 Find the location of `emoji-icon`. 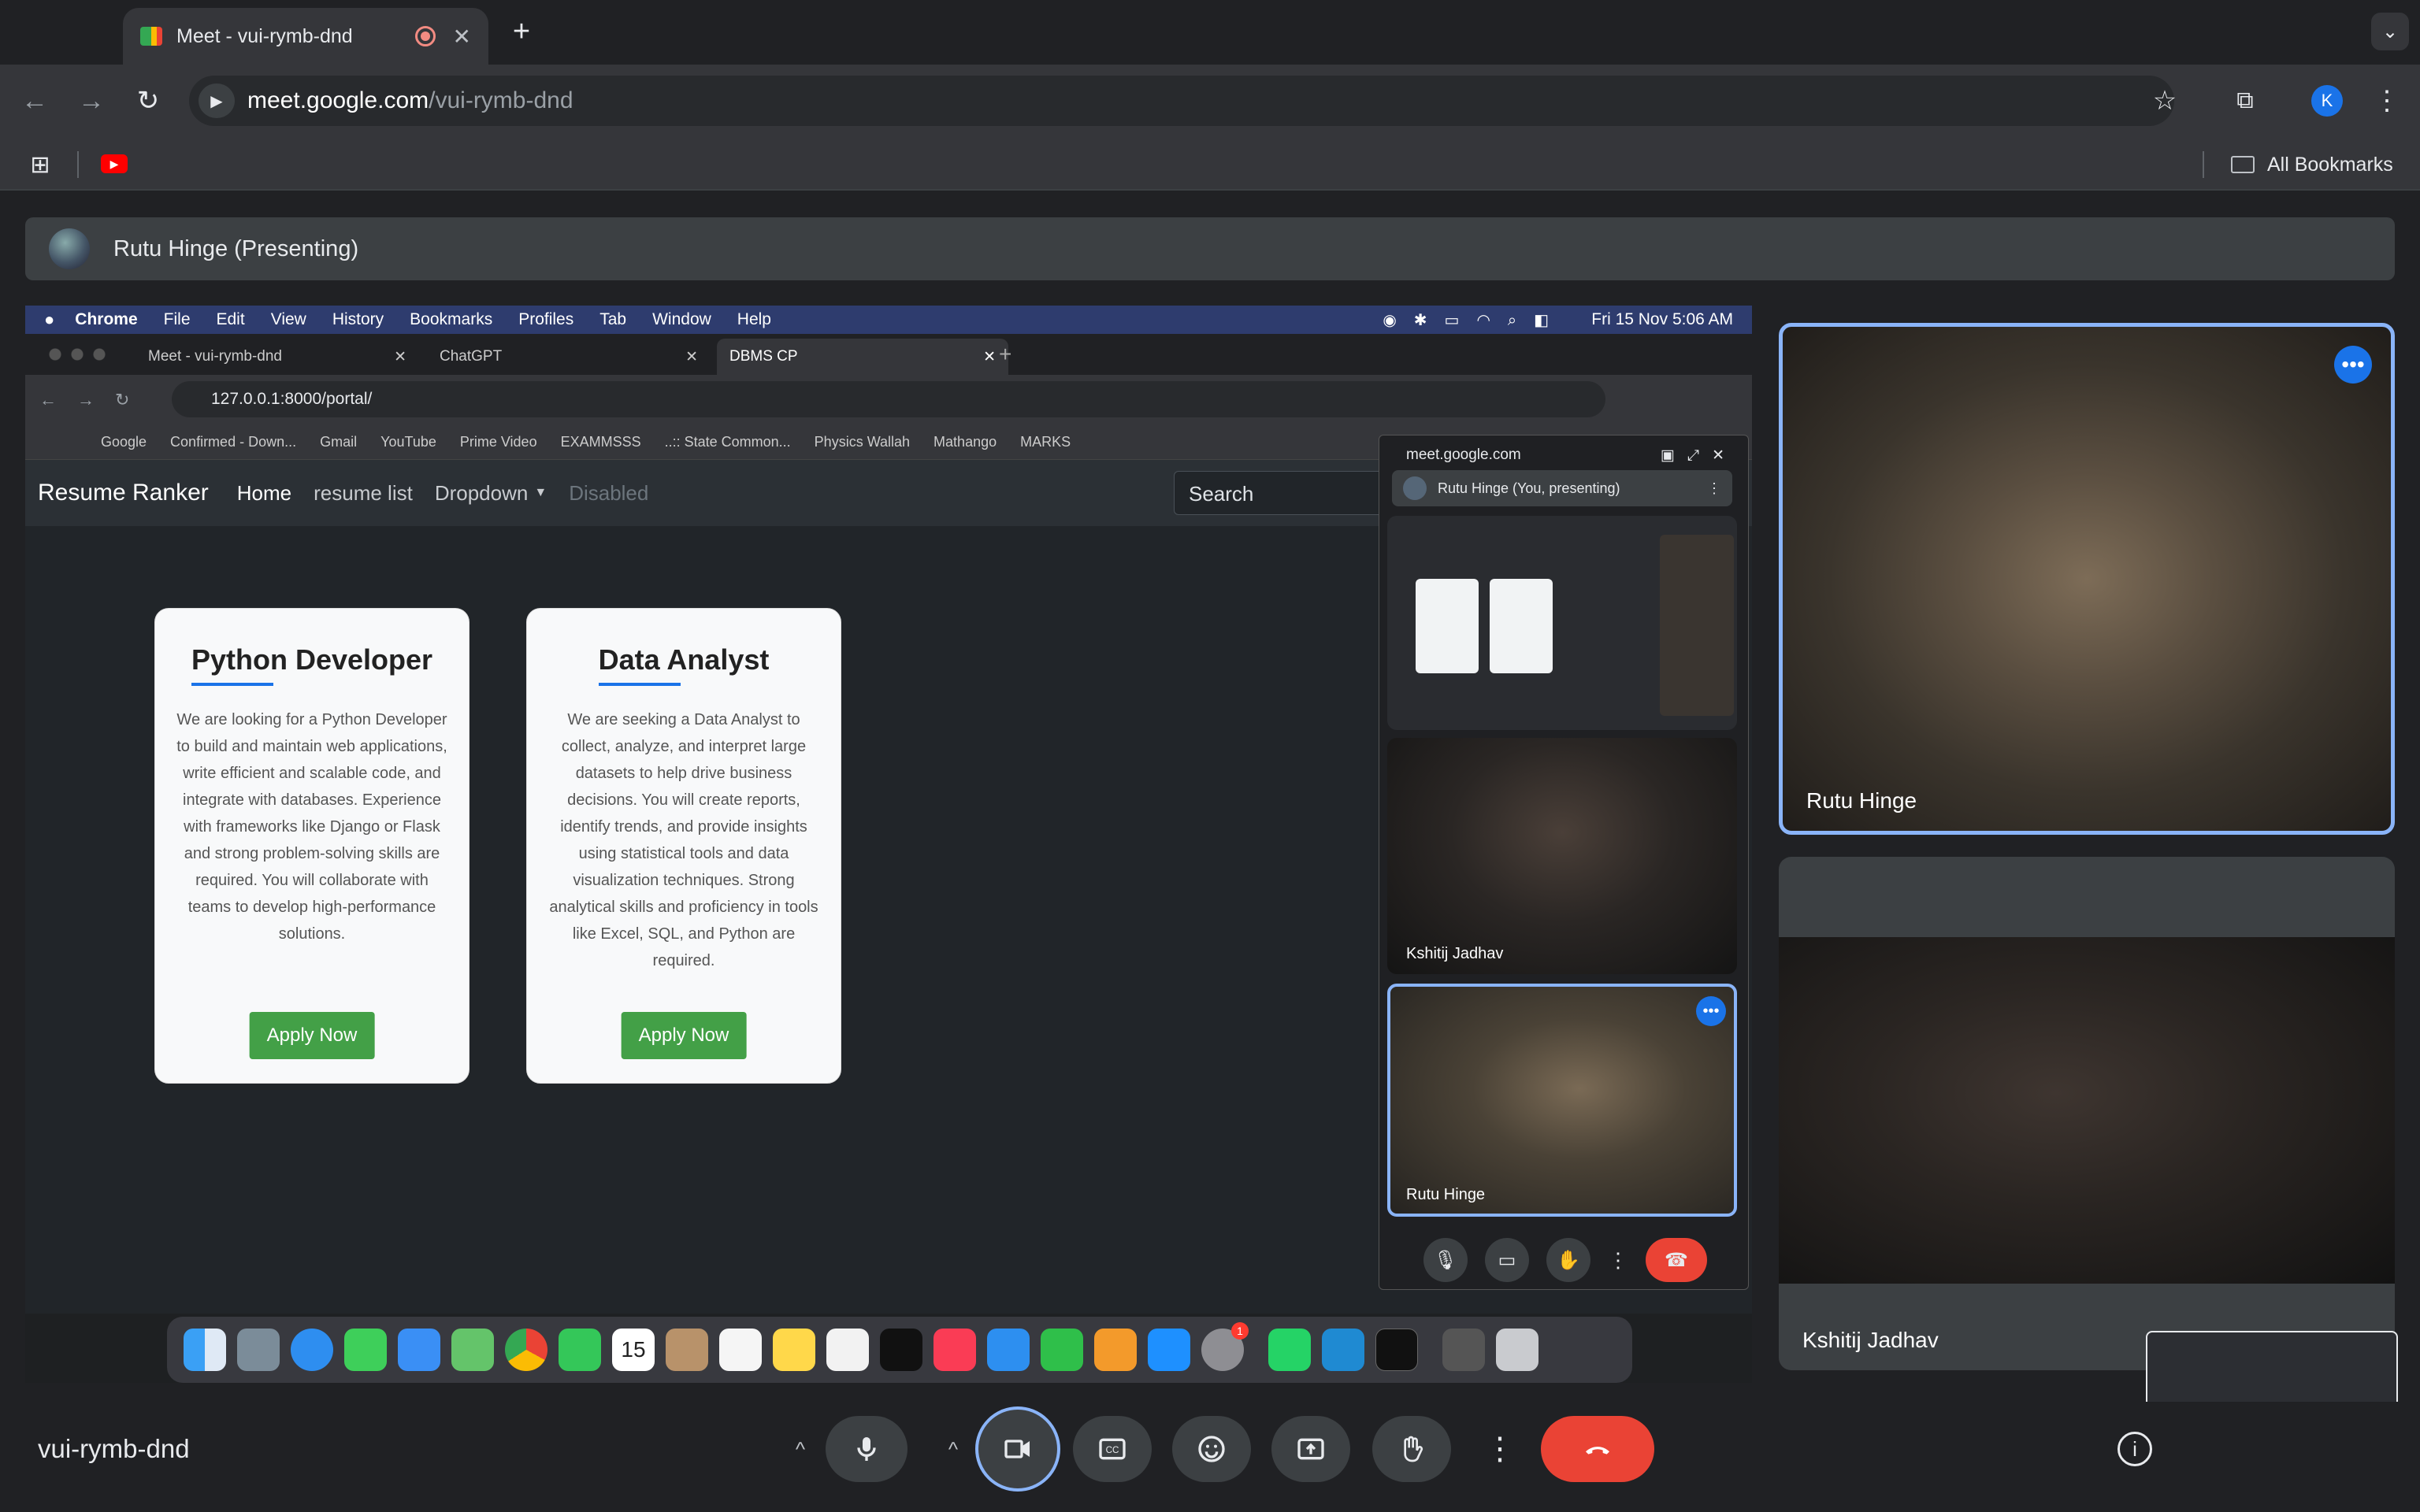

emoji-icon is located at coordinates (1211, 1449).